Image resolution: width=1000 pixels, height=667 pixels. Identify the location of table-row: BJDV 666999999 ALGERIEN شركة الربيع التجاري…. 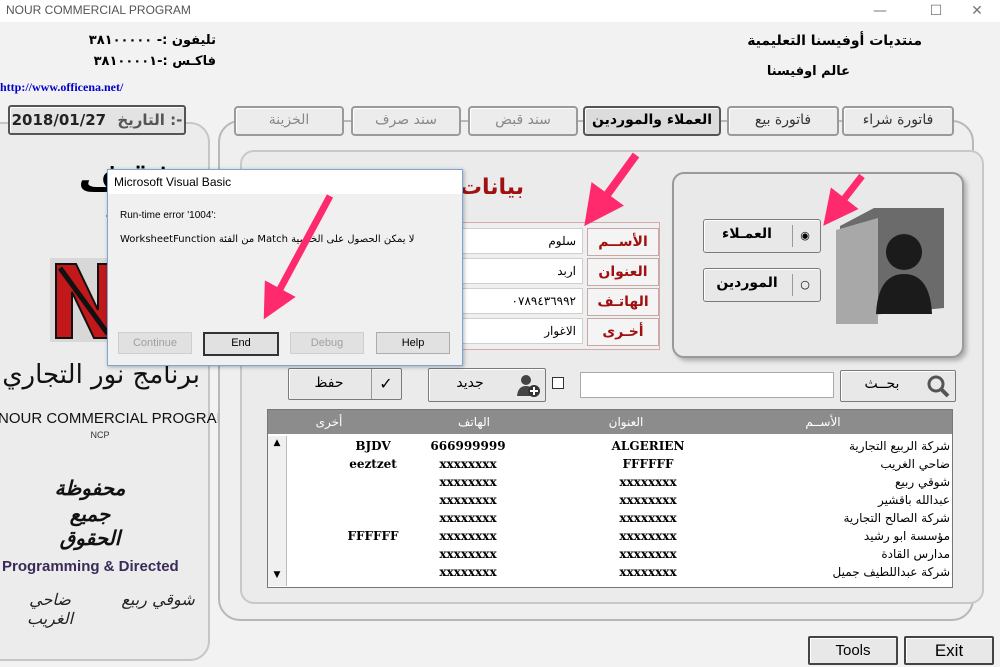
(609, 446).